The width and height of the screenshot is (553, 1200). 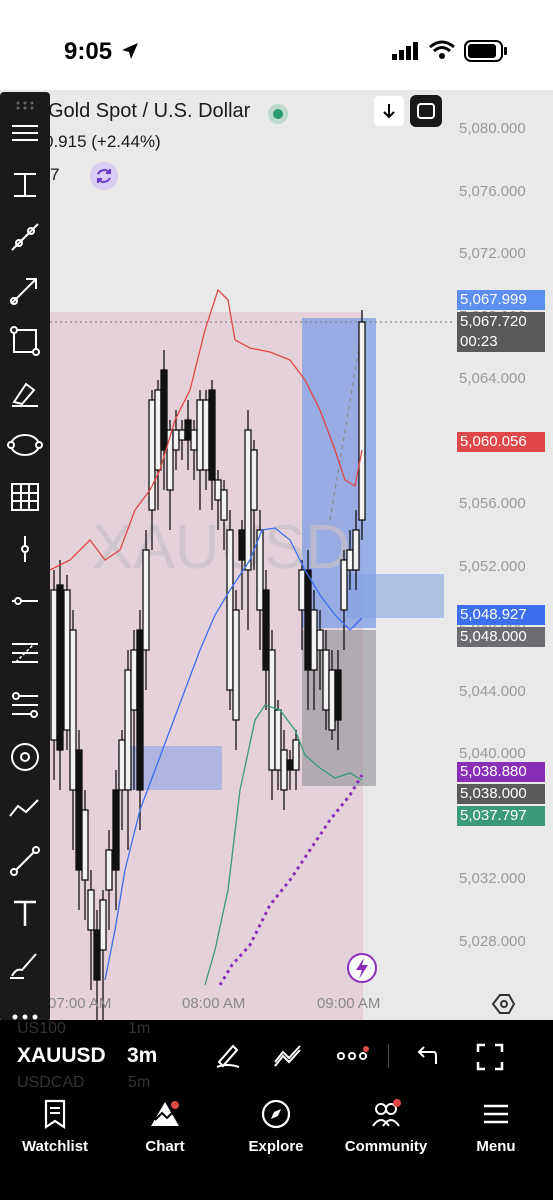 I want to click on trend-line-icon, so click(x=25, y=237).